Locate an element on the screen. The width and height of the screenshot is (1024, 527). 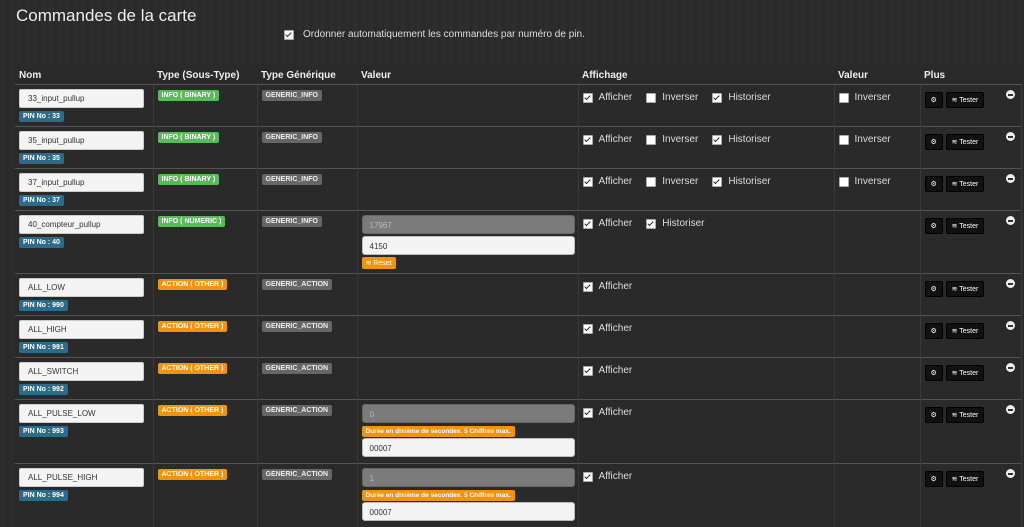
command-name-input: 33_input_pullup is located at coordinates (81, 98).